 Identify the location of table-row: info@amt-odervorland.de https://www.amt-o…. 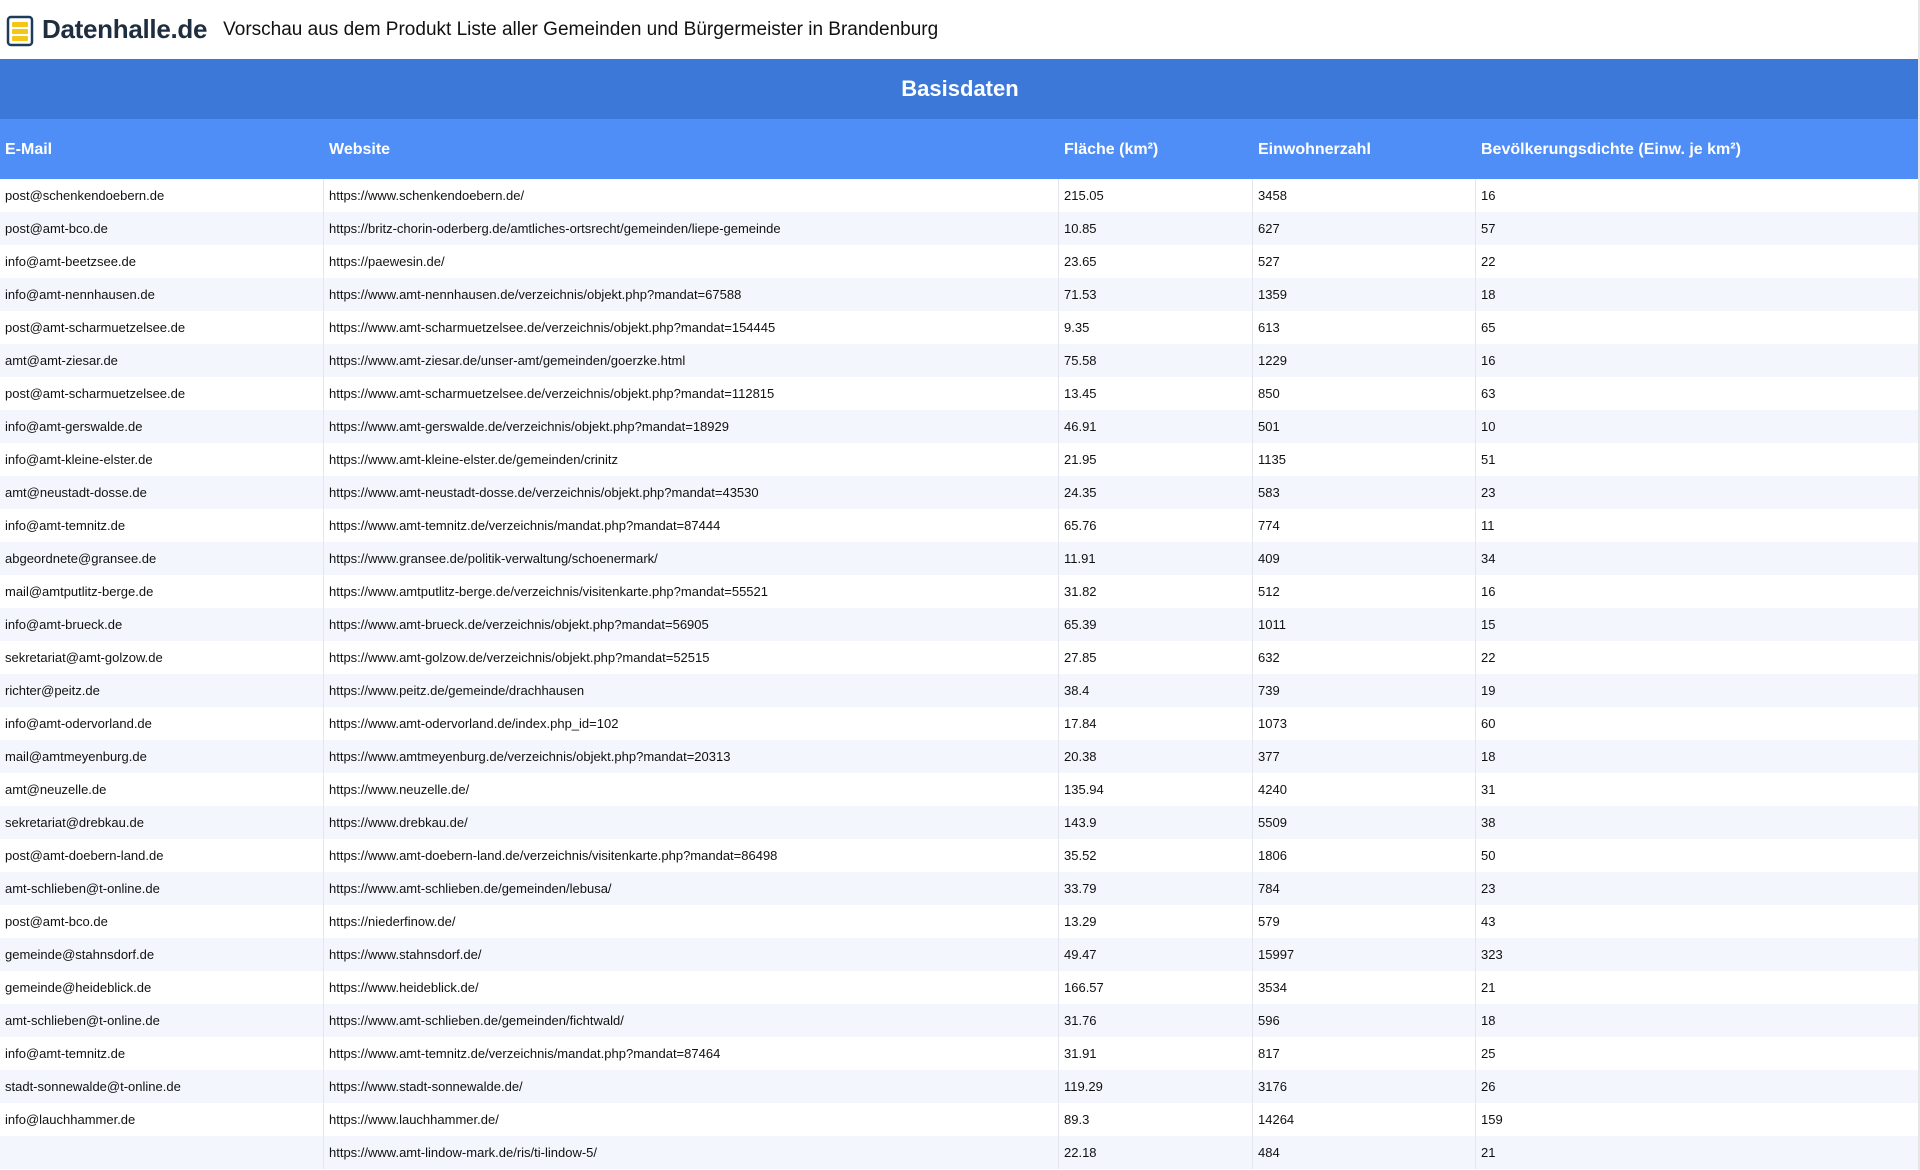
(960, 723).